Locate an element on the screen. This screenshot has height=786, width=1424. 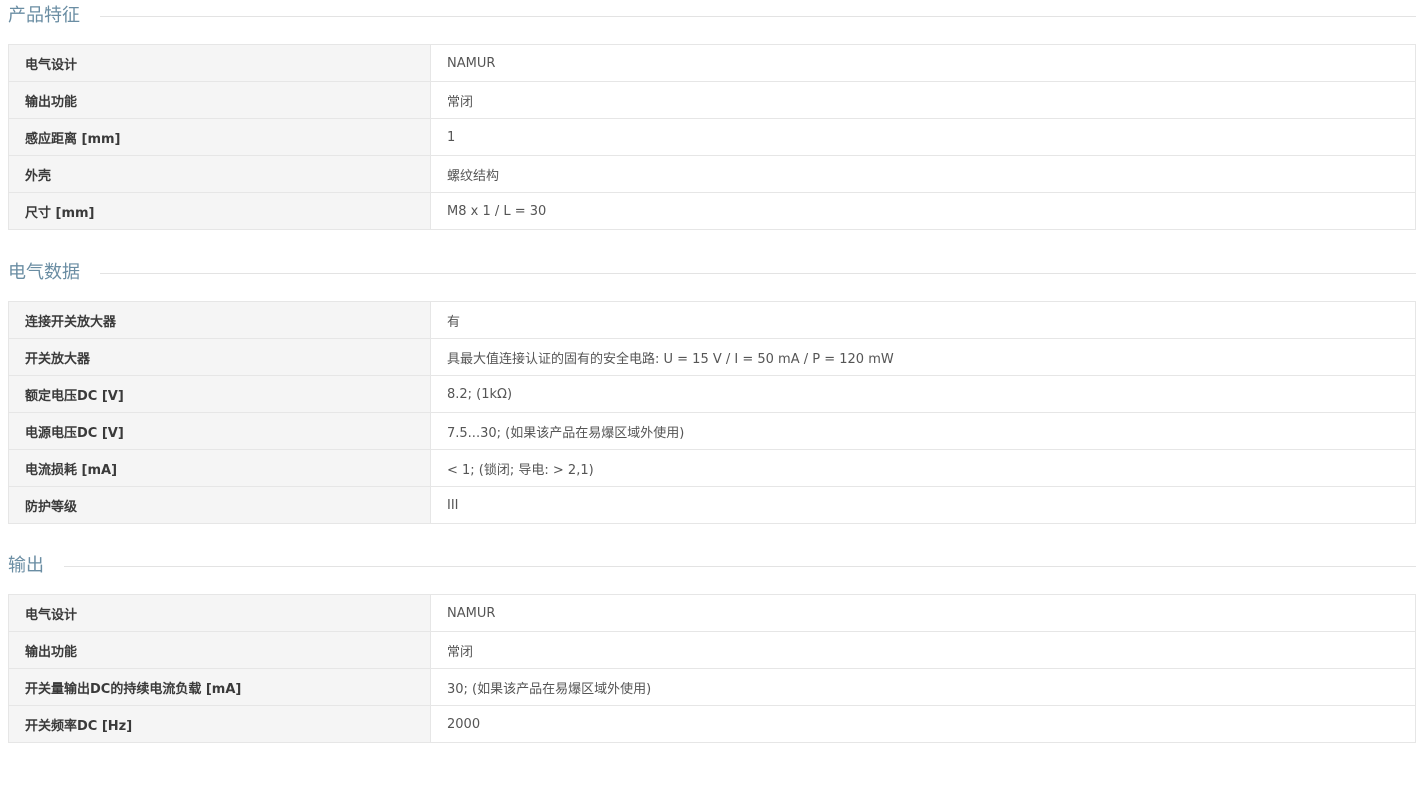
table-row: 额定电压DC [V] 8.2; (1kΩ) is located at coordinates (712, 394).